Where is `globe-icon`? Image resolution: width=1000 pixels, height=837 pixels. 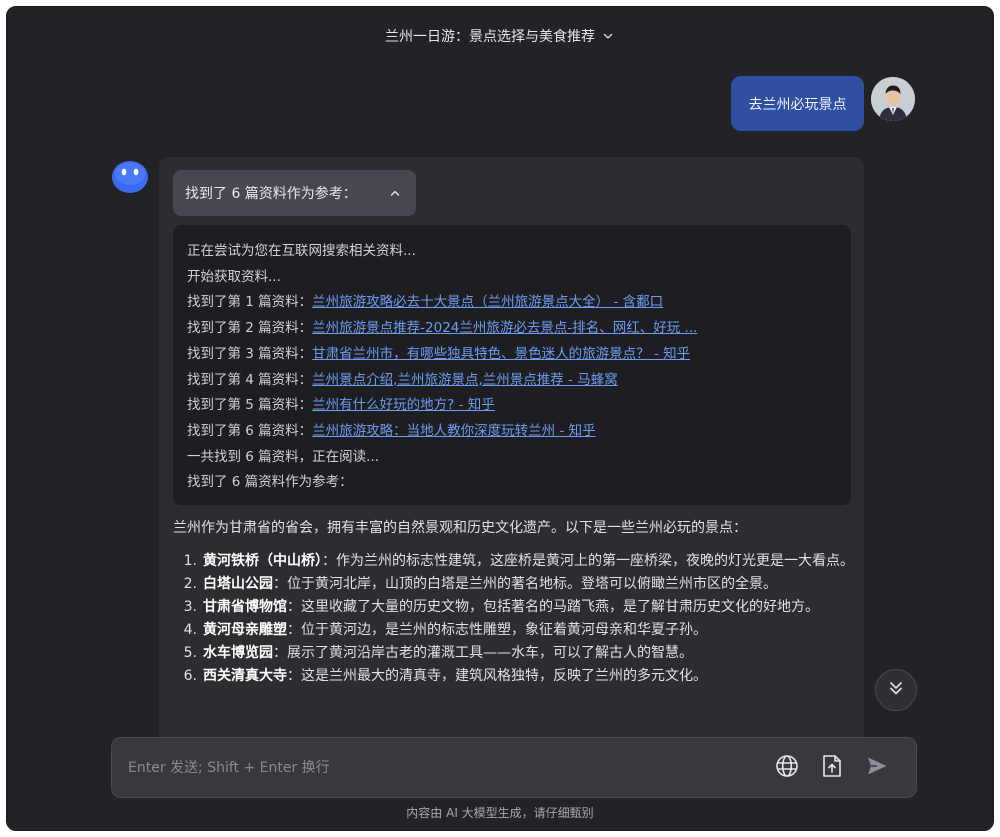 globe-icon is located at coordinates (787, 768).